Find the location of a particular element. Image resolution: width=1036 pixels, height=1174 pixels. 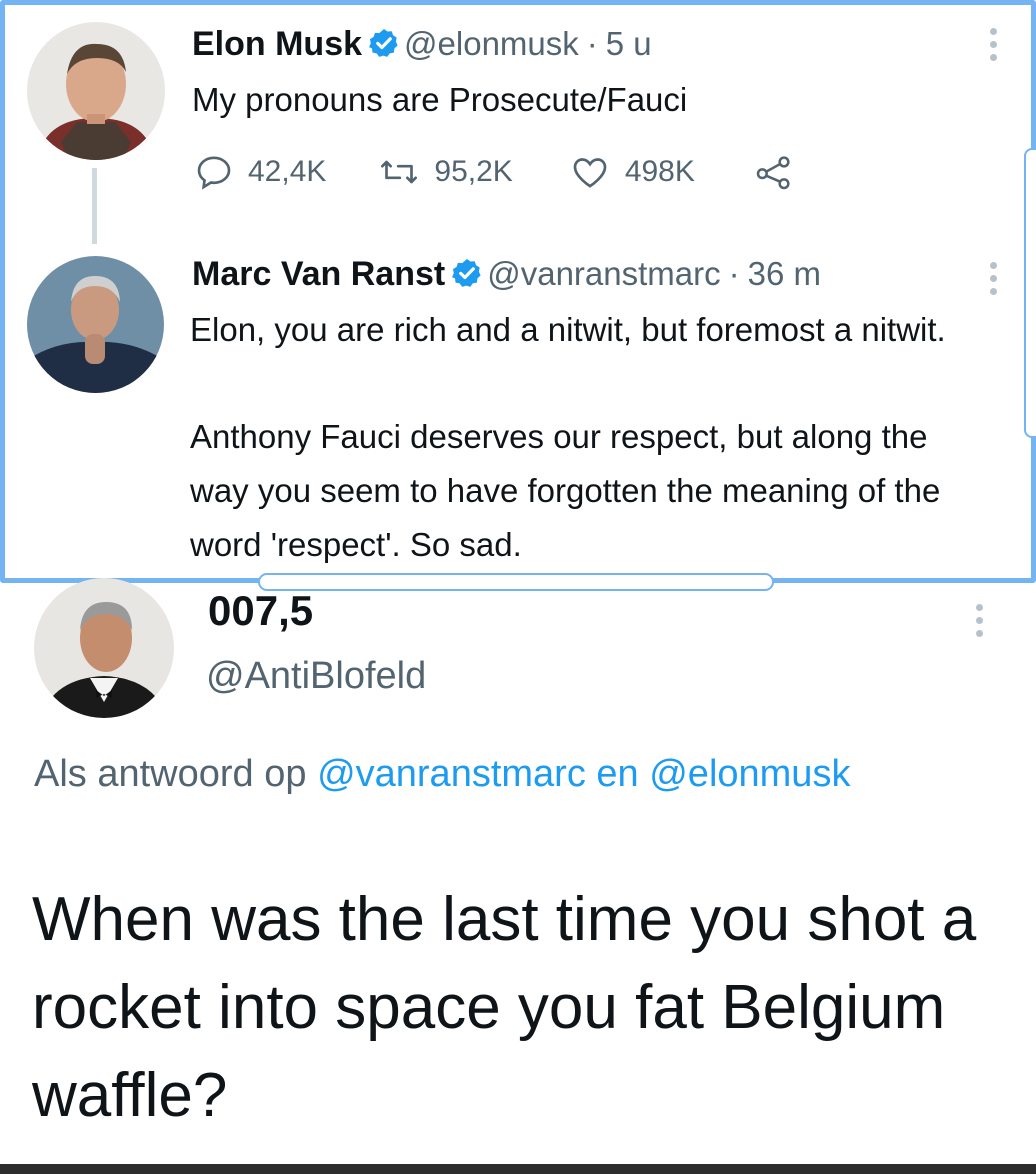

tweet2-handle: @vanranstmarc is located at coordinates (603, 273).